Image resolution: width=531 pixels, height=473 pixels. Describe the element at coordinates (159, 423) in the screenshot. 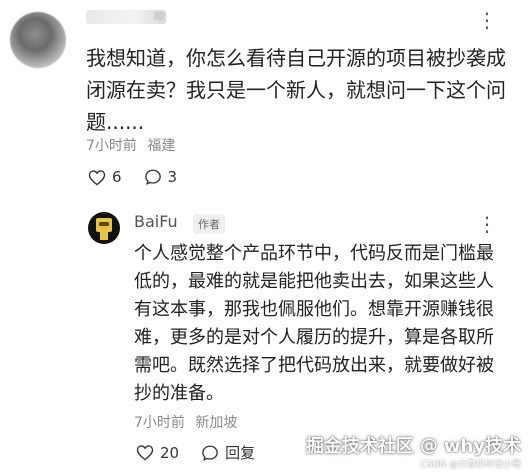

I see `reply-time: 7小时前` at that location.